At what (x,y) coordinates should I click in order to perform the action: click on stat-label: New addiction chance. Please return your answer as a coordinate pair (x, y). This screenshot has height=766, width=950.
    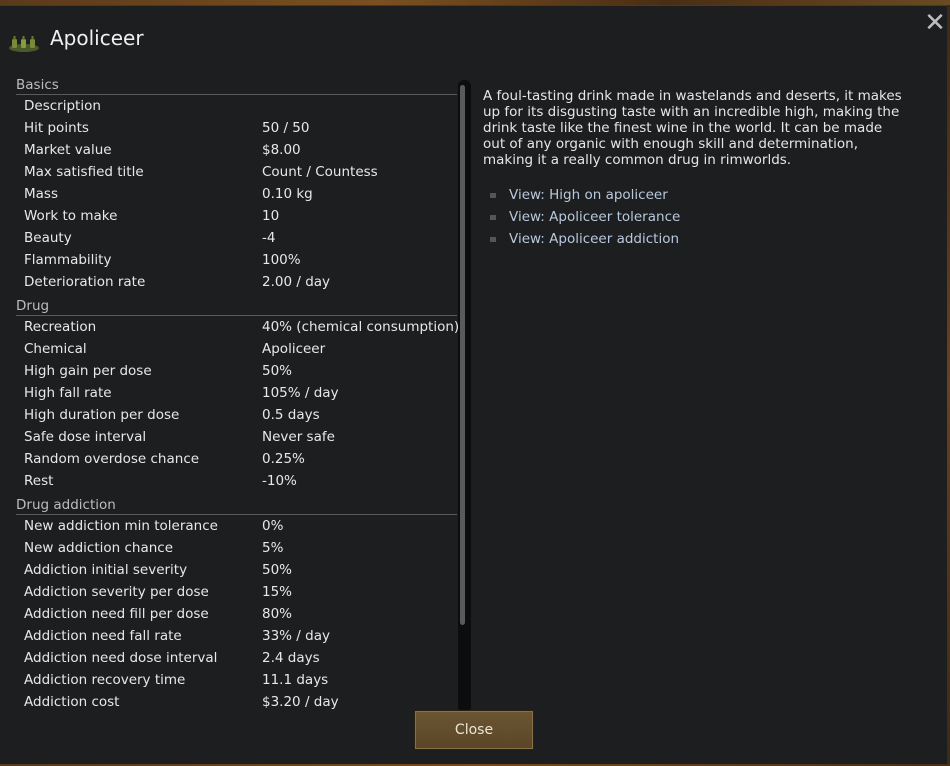
    Looking at the image, I should click on (99, 548).